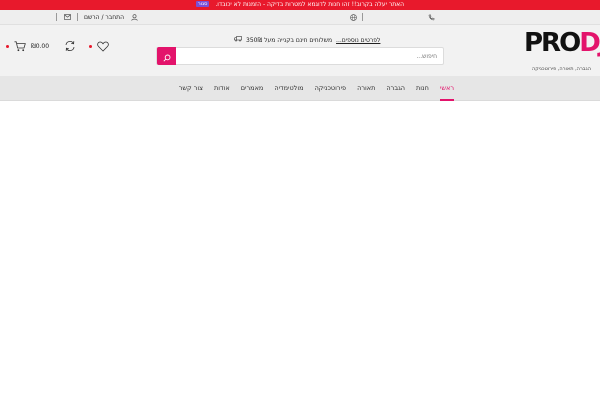  What do you see at coordinates (91, 46) in the screenshot?
I see `wishlist-count-badge` at bounding box center [91, 46].